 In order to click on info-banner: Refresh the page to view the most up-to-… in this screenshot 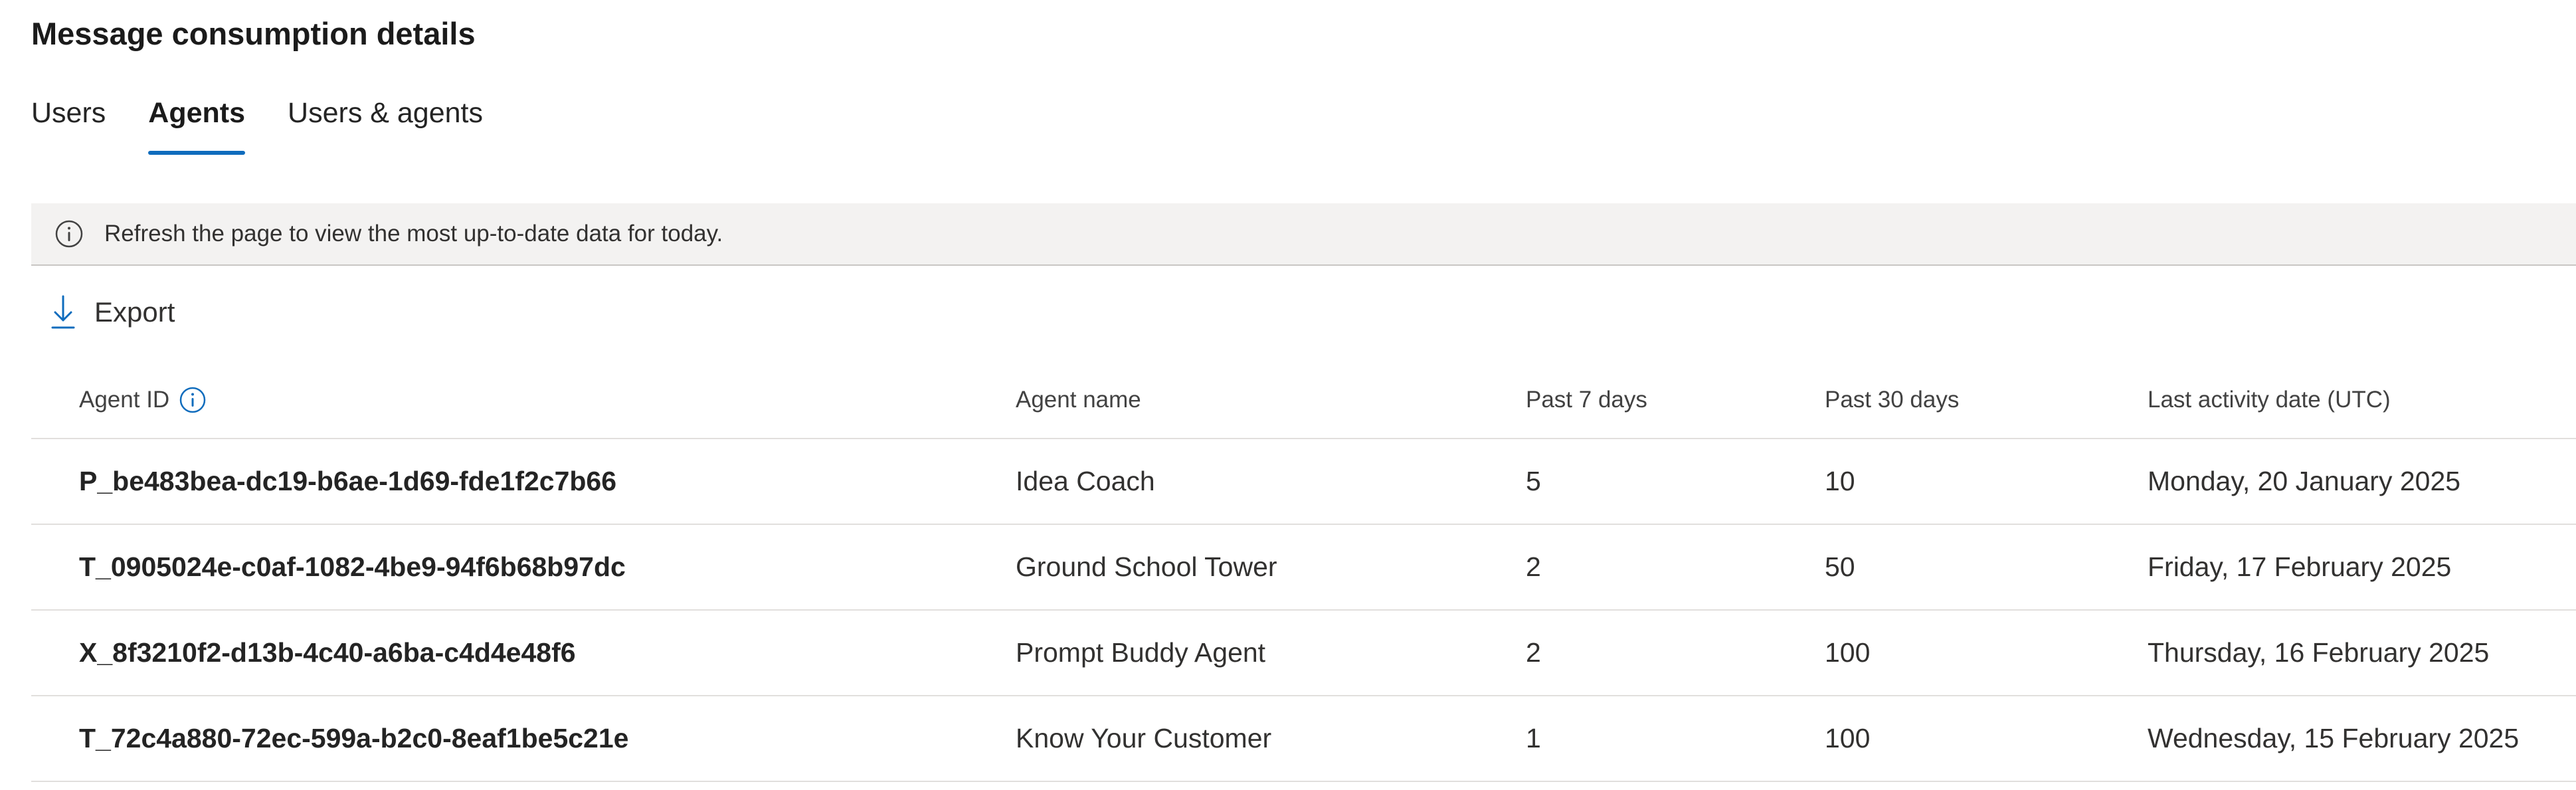, I will do `click(1303, 235)`.